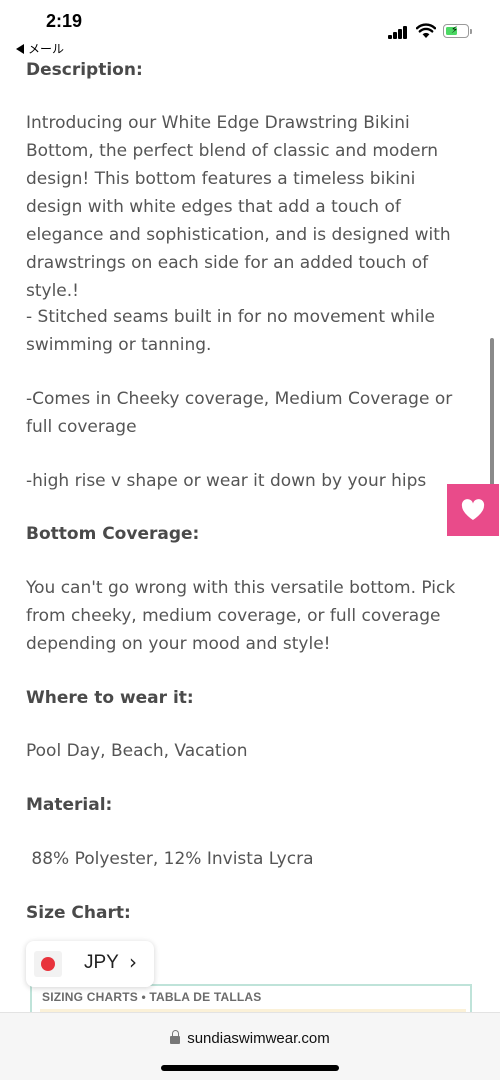 The image size is (500, 1080). I want to click on material-heading: Material:, so click(69, 805).